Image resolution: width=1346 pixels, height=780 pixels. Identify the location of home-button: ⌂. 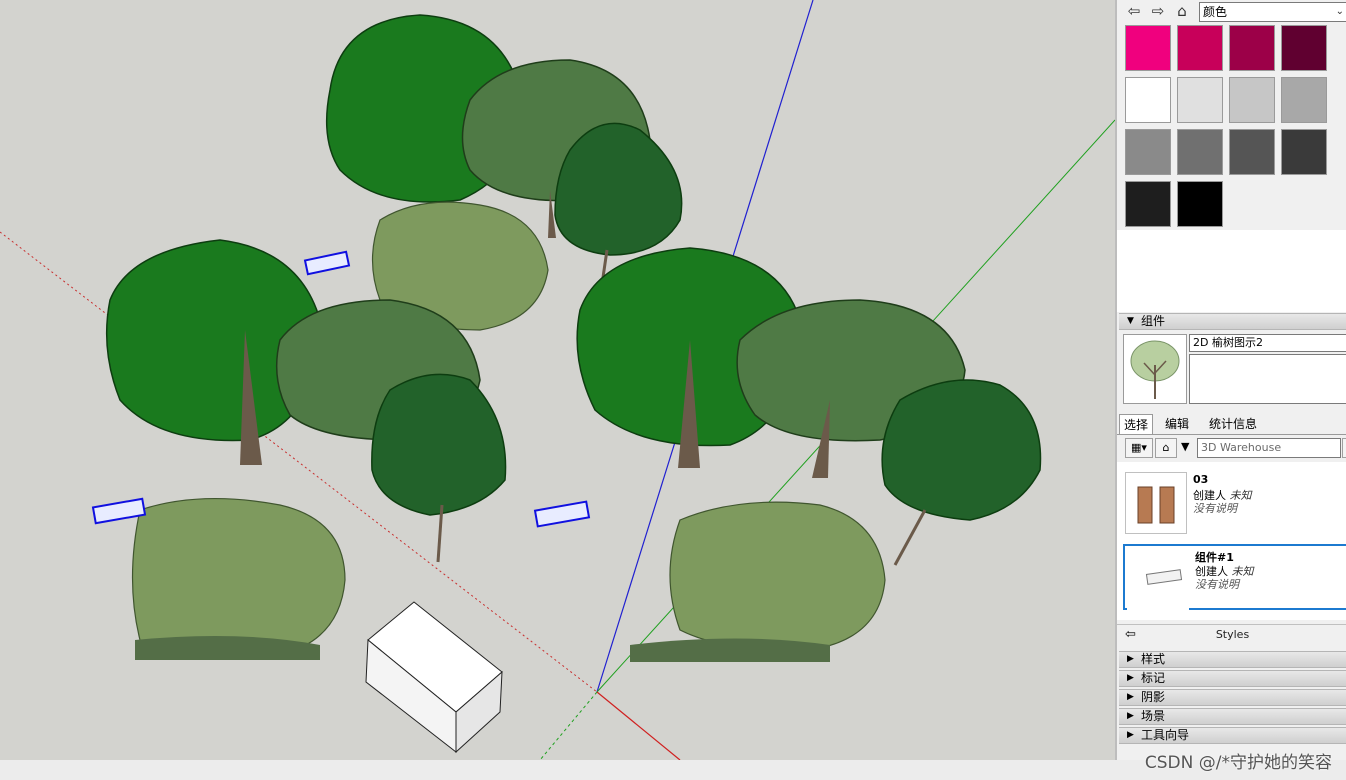
(1166, 448).